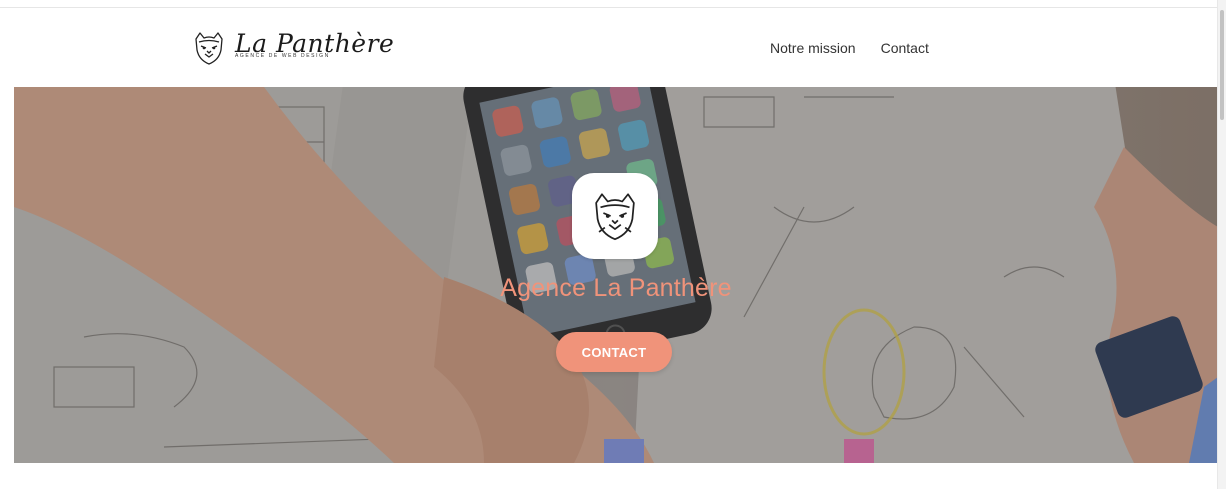 Image resolution: width=1226 pixels, height=489 pixels. I want to click on hero-logo-badge, so click(615, 216).